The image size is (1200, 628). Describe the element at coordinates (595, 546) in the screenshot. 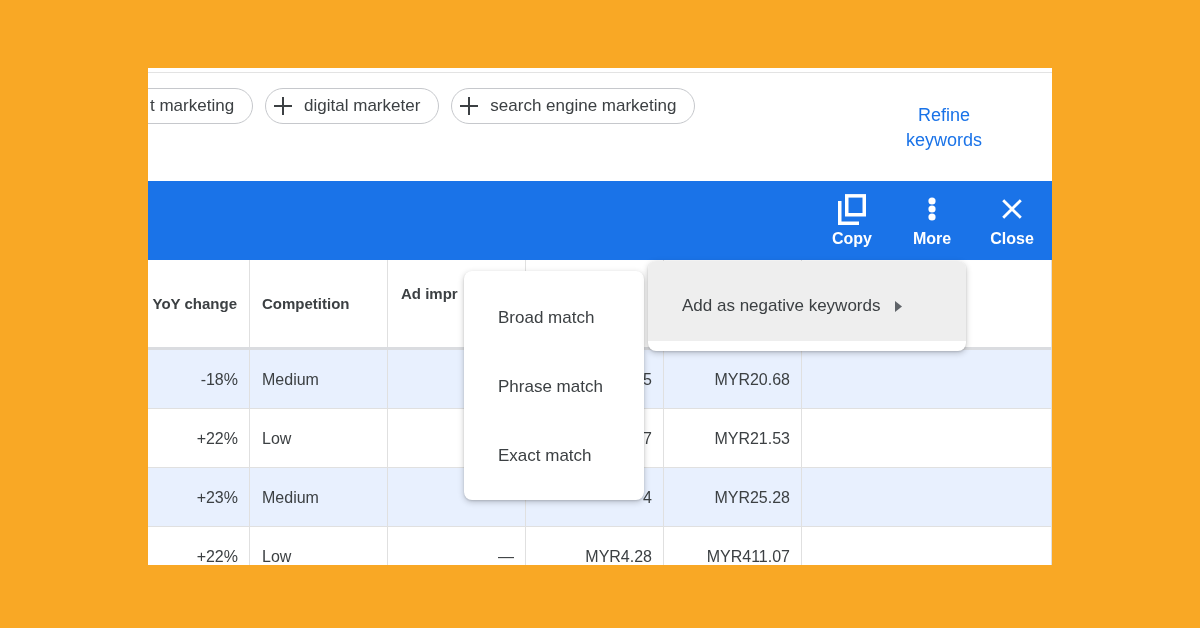

I see `table-cell: MYR4.28` at that location.